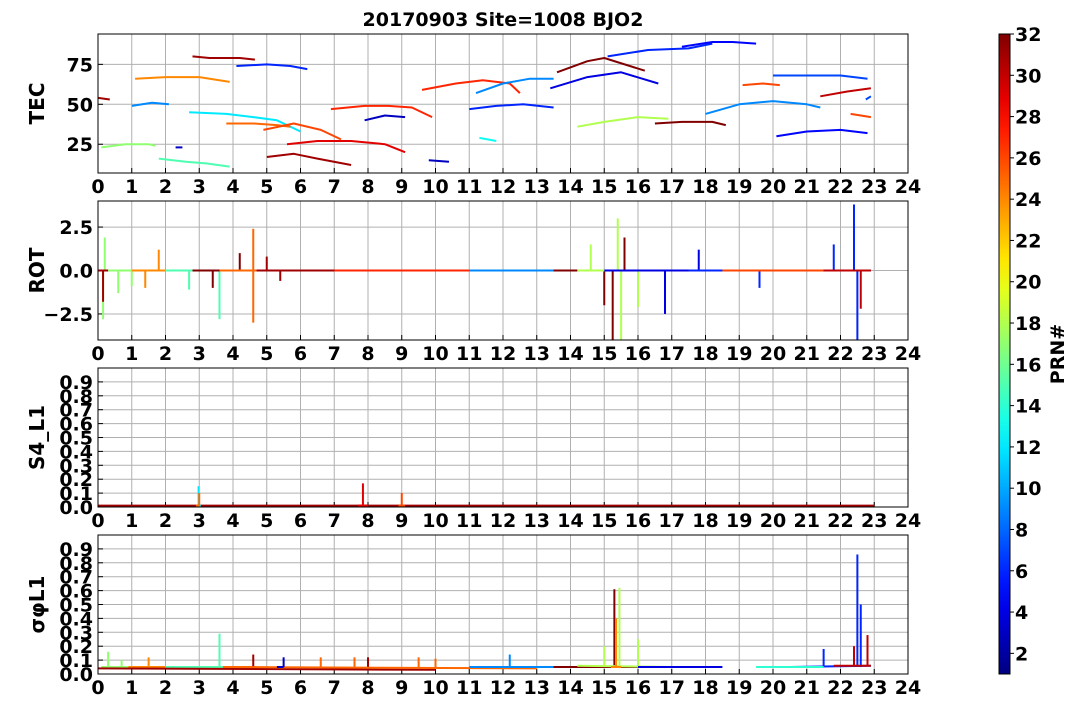  What do you see at coordinates (80, 145) in the screenshot?
I see `y-tick-label: 25` at bounding box center [80, 145].